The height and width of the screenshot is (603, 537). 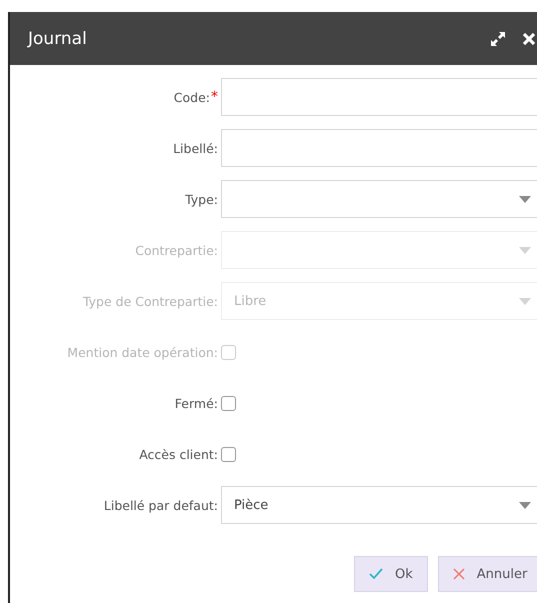 What do you see at coordinates (214, 97) in the screenshot?
I see `required-mark: *` at bounding box center [214, 97].